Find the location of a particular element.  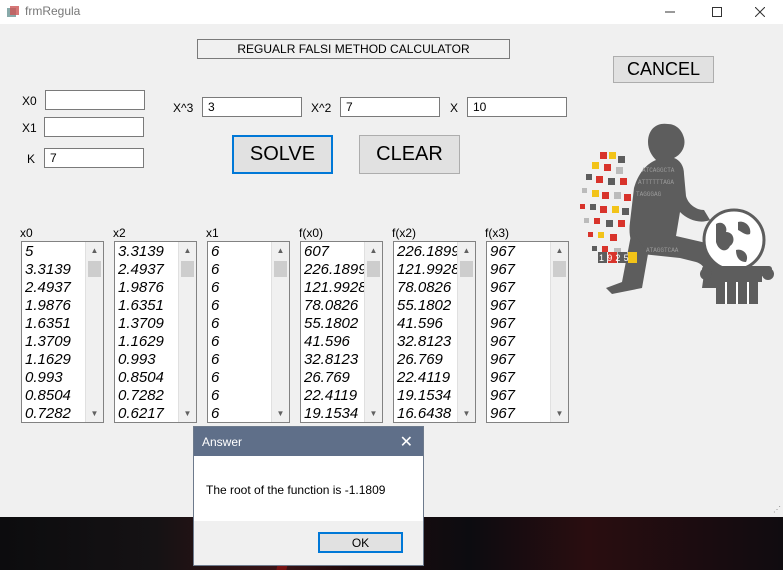

list-item: 5 is located at coordinates (56, 252).